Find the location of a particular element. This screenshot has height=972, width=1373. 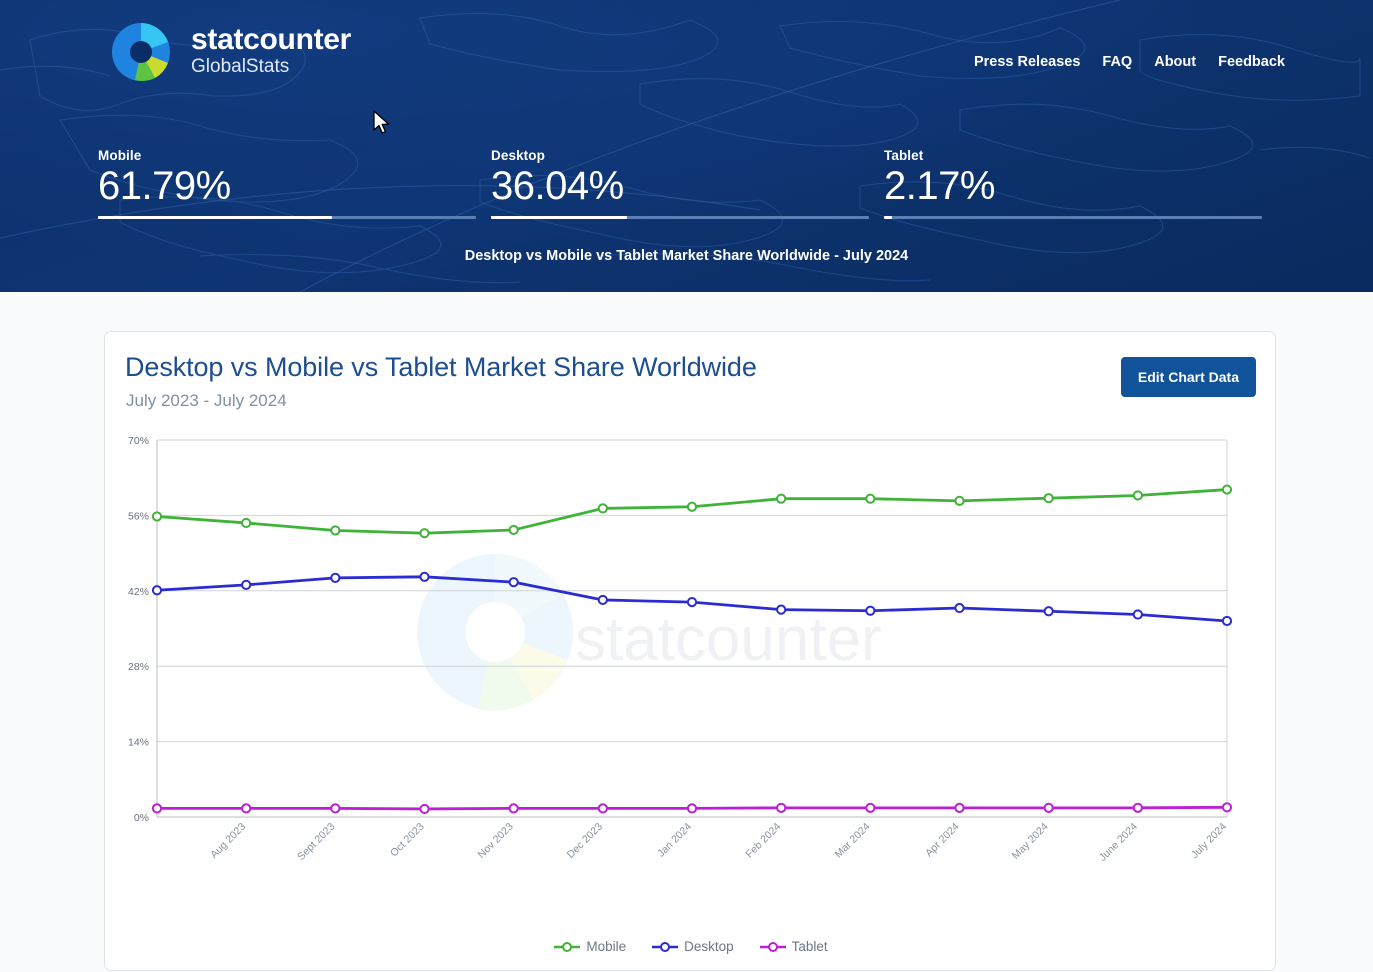

y-axis-tick: 28% is located at coordinates (138, 667).